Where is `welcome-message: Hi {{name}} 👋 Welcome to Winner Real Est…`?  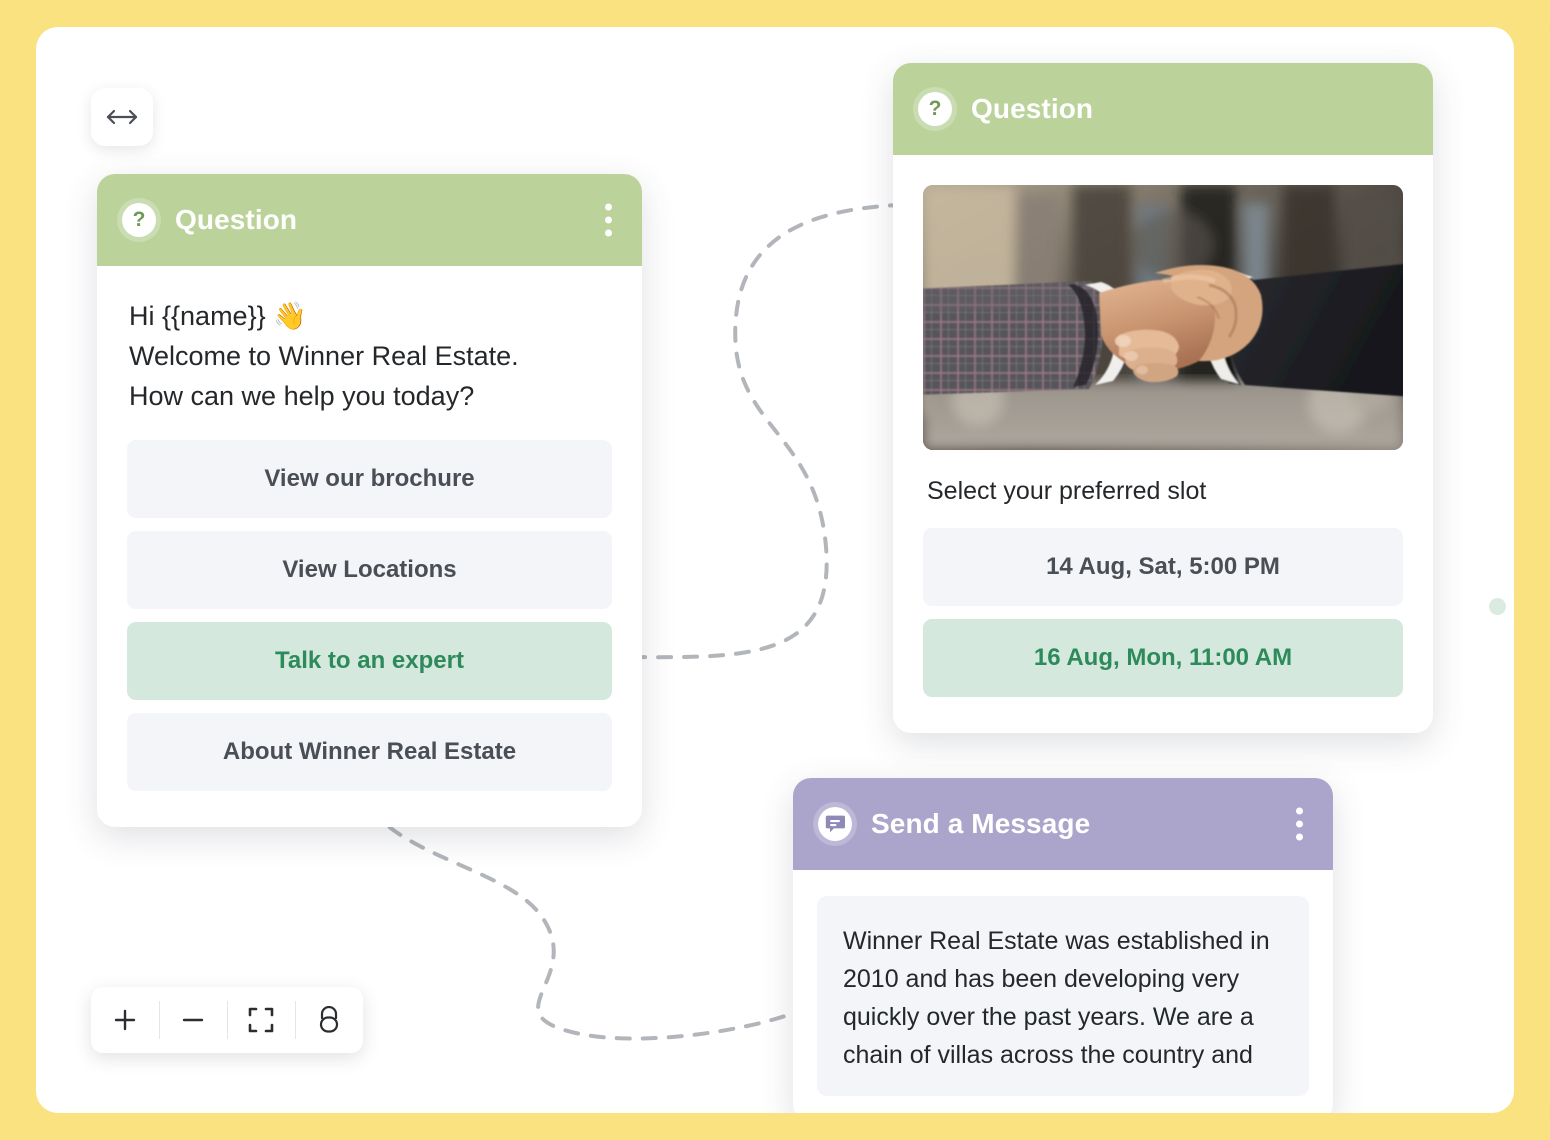 welcome-message: Hi {{name}} 👋 Welcome to Winner Real Est… is located at coordinates (369, 356).